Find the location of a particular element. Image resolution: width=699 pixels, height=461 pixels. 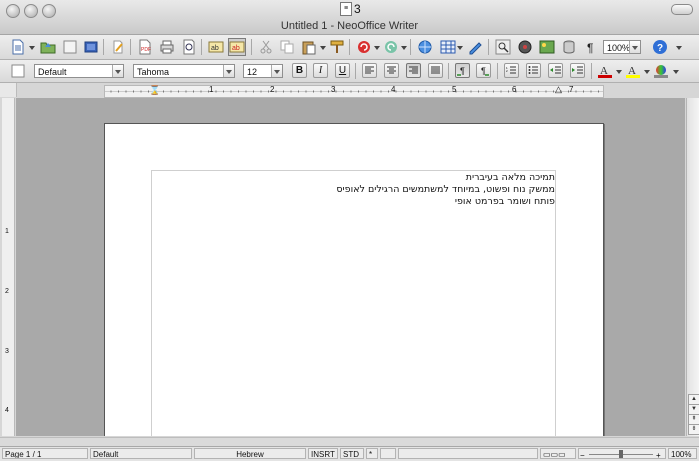

autospellcheck-toggle-icon: ab is located at coordinates (237, 47).